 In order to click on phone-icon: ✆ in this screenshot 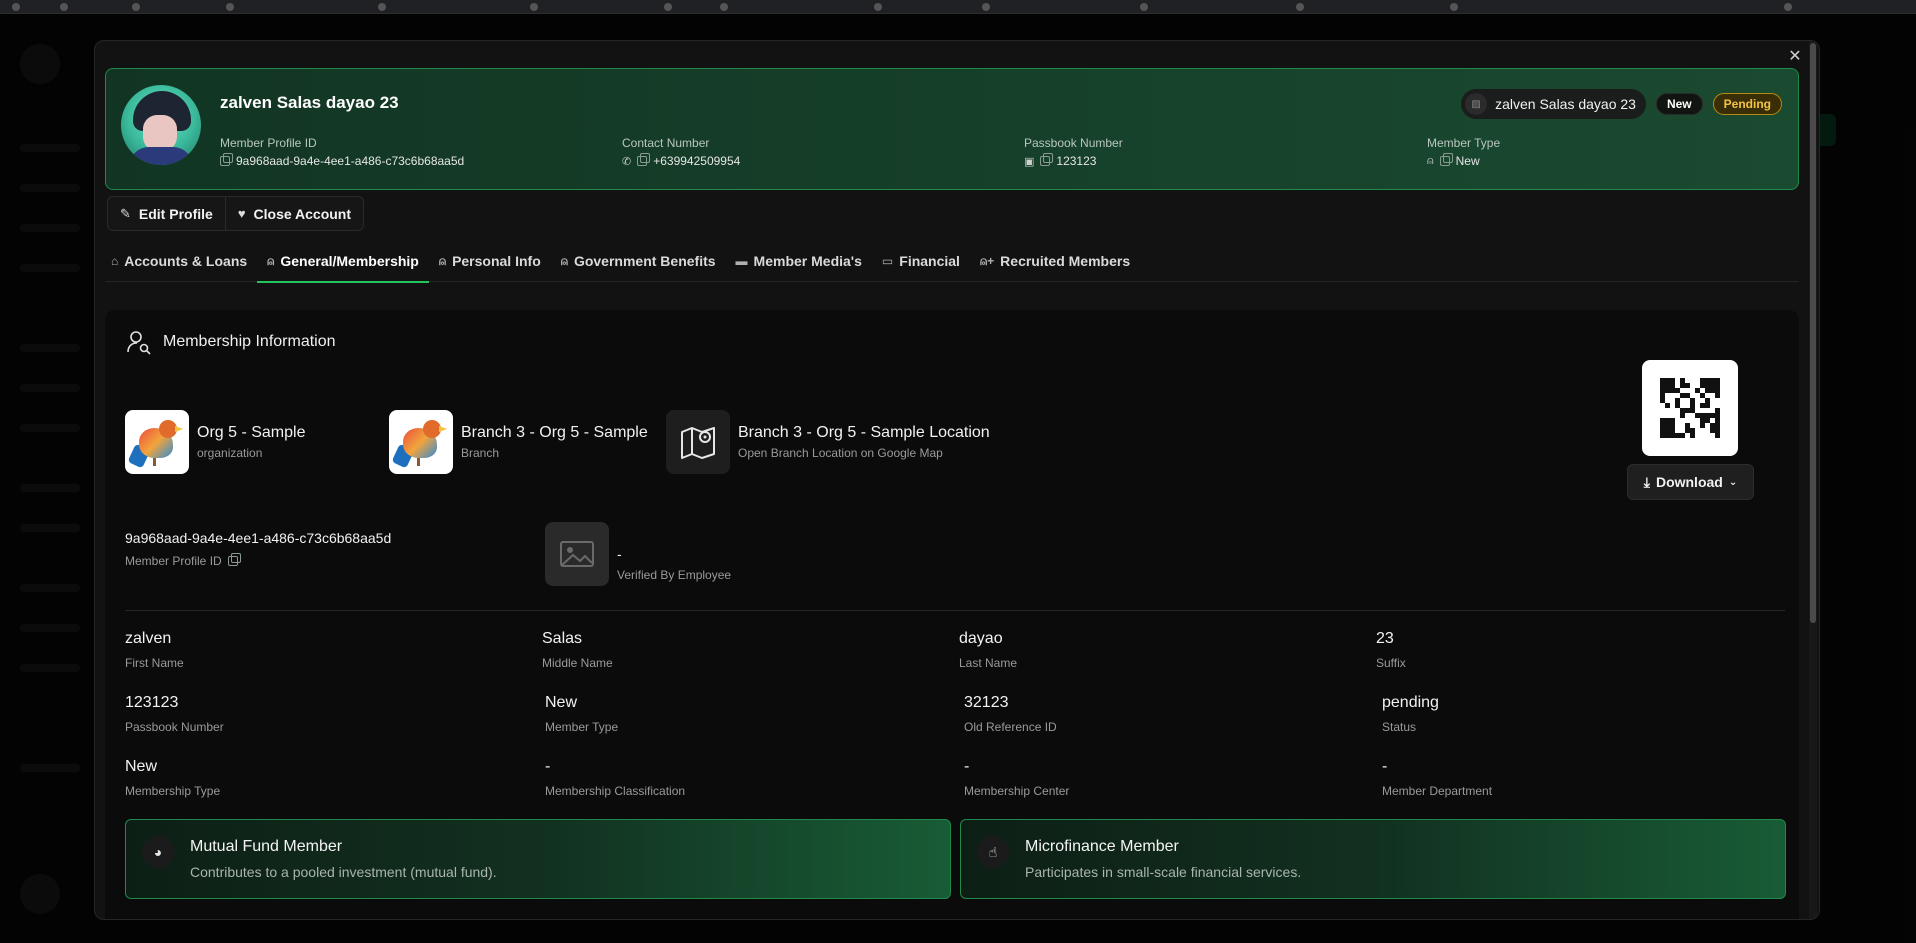, I will do `click(627, 161)`.